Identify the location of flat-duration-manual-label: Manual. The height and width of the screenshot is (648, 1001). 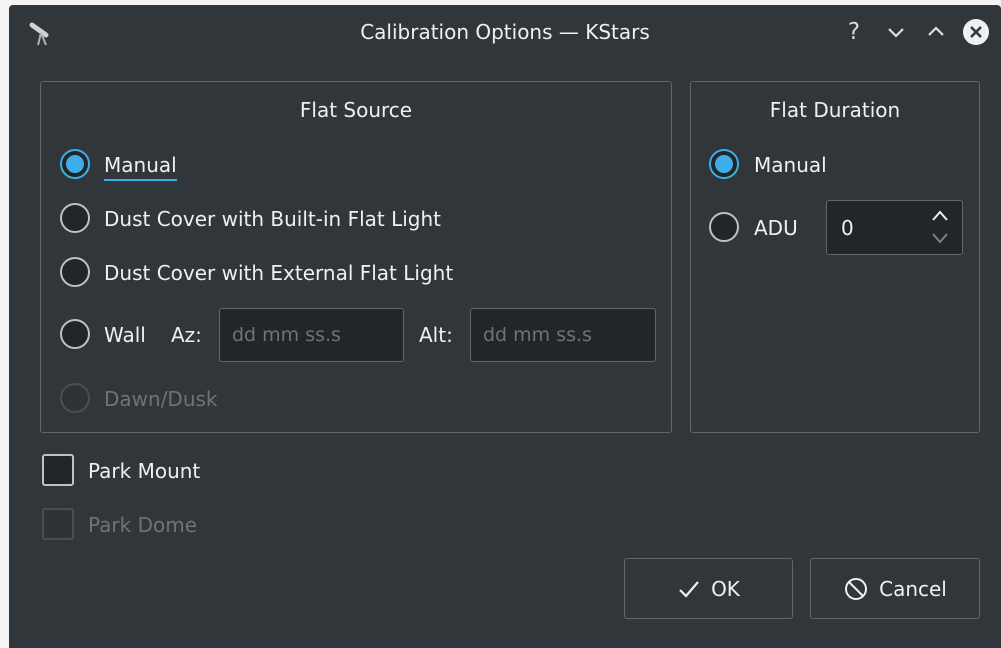
(790, 165).